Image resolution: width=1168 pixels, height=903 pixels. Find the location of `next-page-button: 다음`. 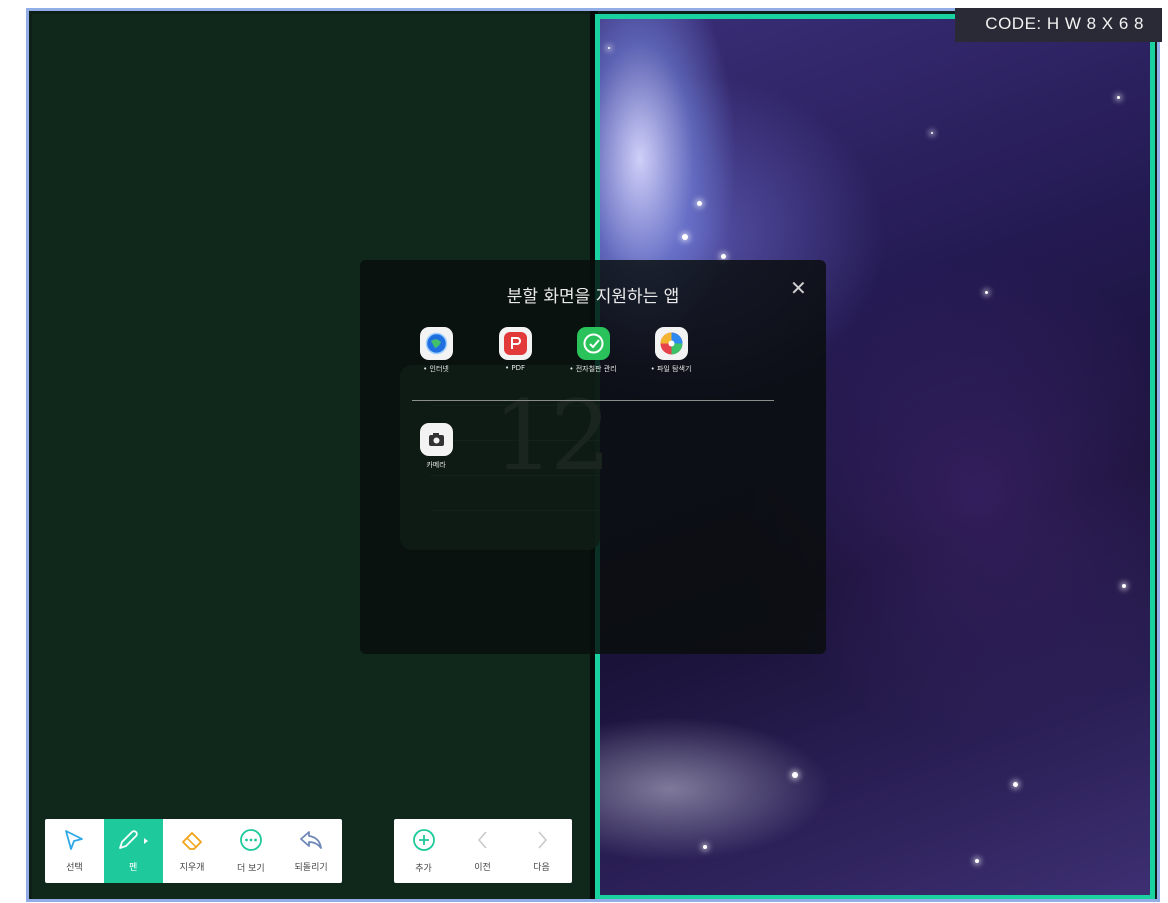

next-page-button: 다음 is located at coordinates (541, 851).